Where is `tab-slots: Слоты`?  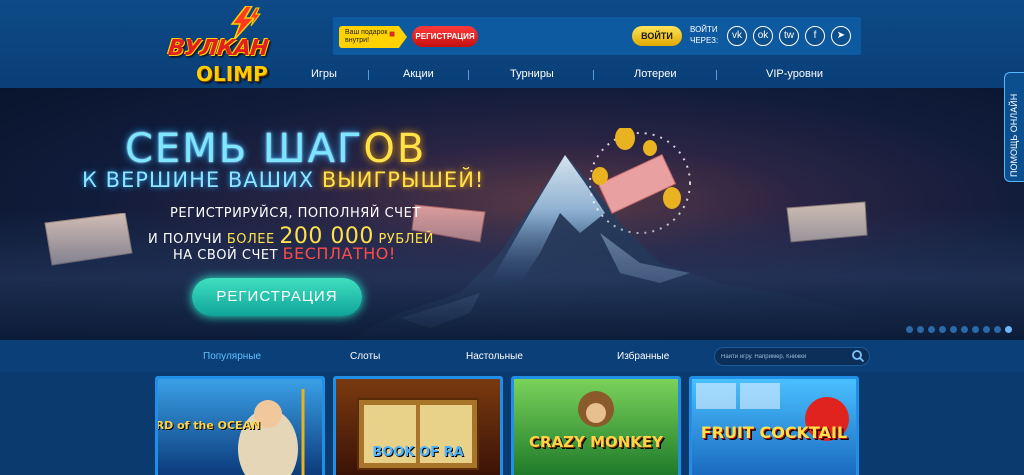 tab-slots: Слоты is located at coordinates (365, 356).